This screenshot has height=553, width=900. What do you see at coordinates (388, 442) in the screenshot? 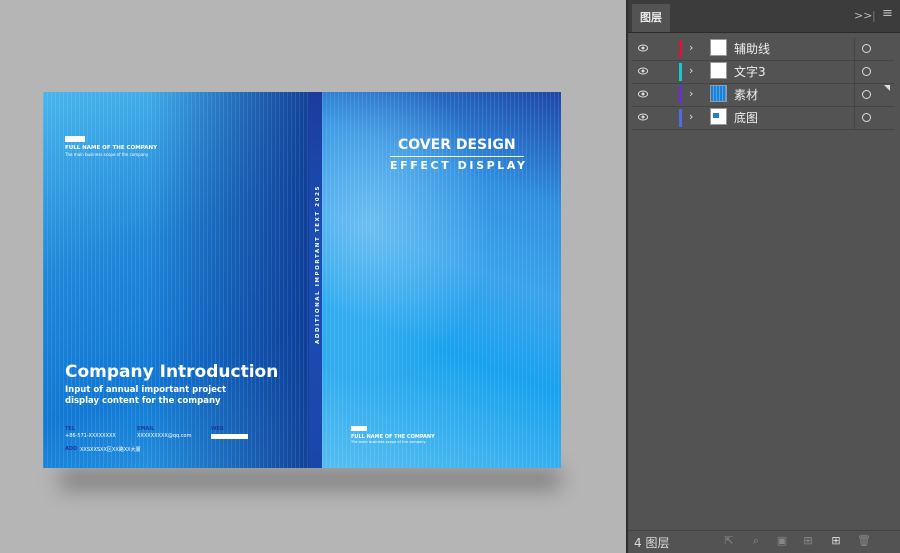
I see `front-company-scope: The main business scope of the company` at bounding box center [388, 442].